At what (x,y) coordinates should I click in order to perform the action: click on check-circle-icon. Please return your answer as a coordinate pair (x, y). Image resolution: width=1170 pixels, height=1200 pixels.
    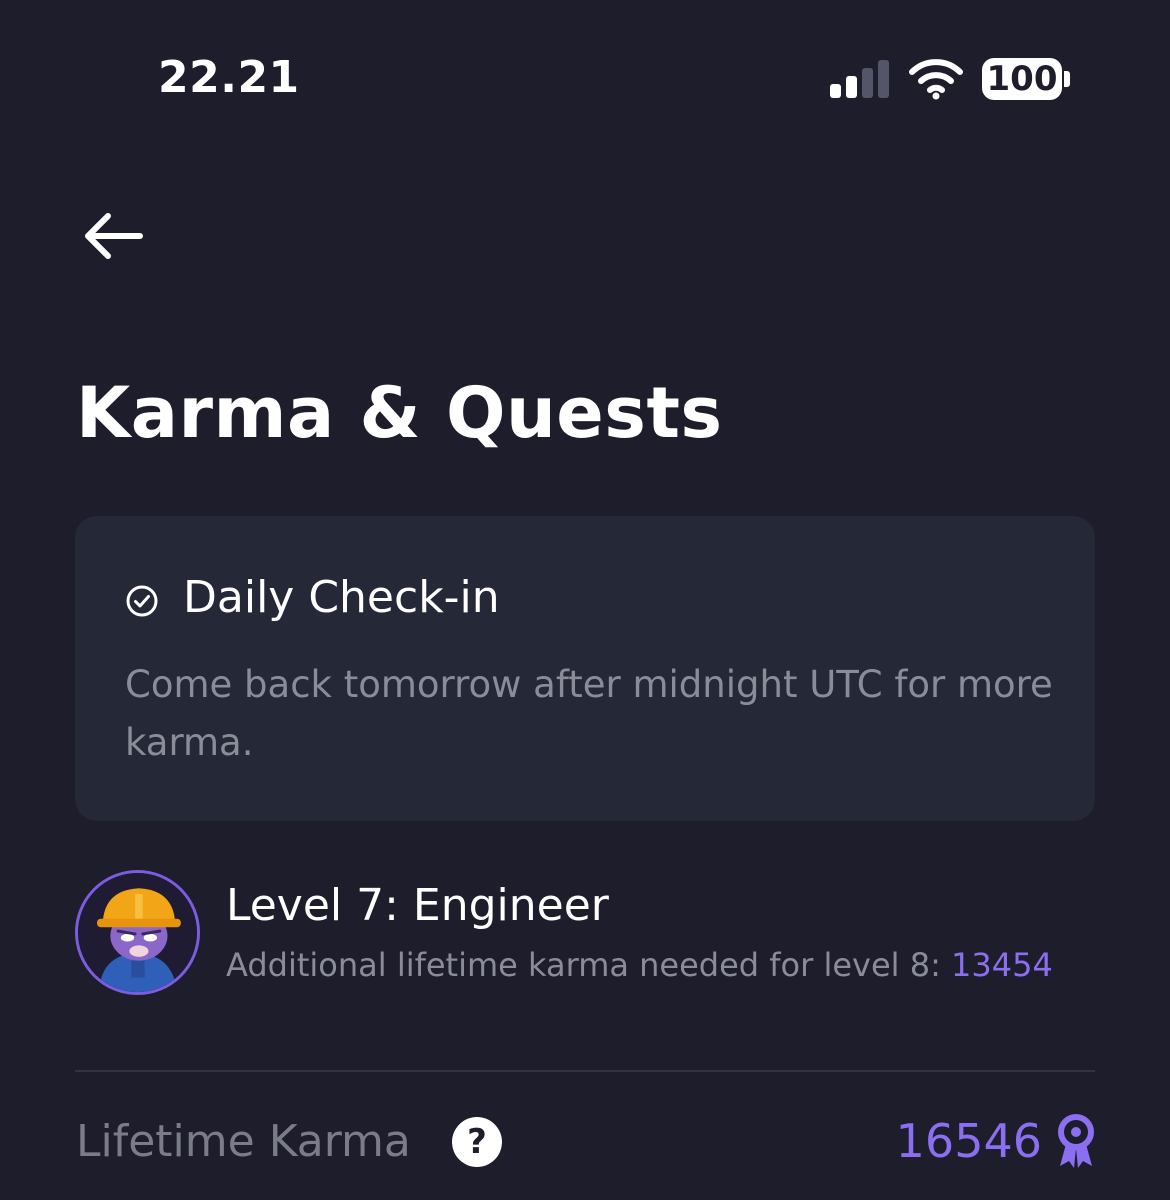
    Looking at the image, I should click on (142, 601).